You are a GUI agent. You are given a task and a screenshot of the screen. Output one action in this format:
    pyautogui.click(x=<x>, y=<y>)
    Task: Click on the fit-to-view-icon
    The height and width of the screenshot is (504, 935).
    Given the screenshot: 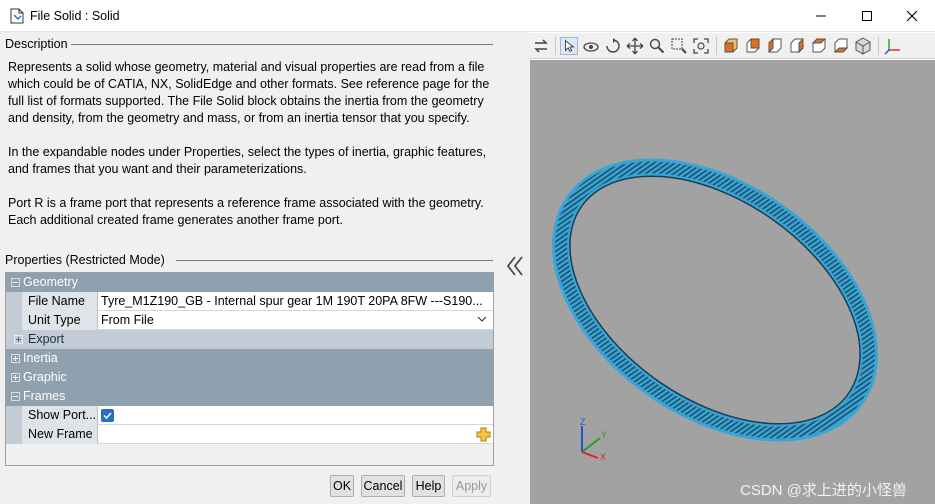 What is the action you would take?
    pyautogui.click(x=701, y=46)
    